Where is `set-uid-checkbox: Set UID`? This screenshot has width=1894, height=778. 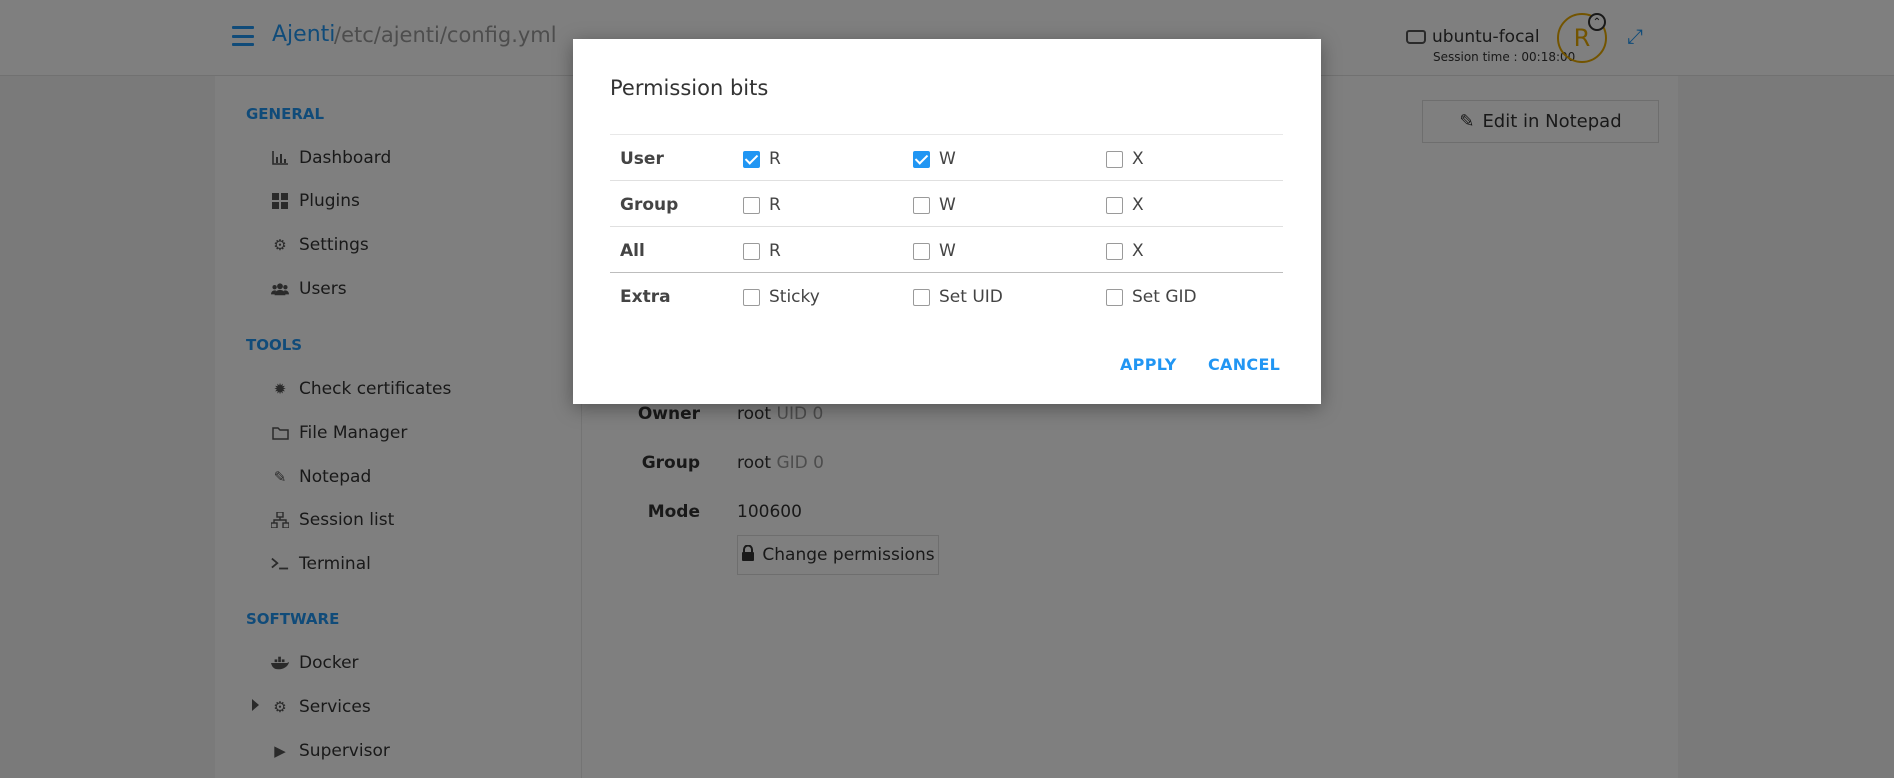 set-uid-checkbox: Set UID is located at coordinates (958, 297).